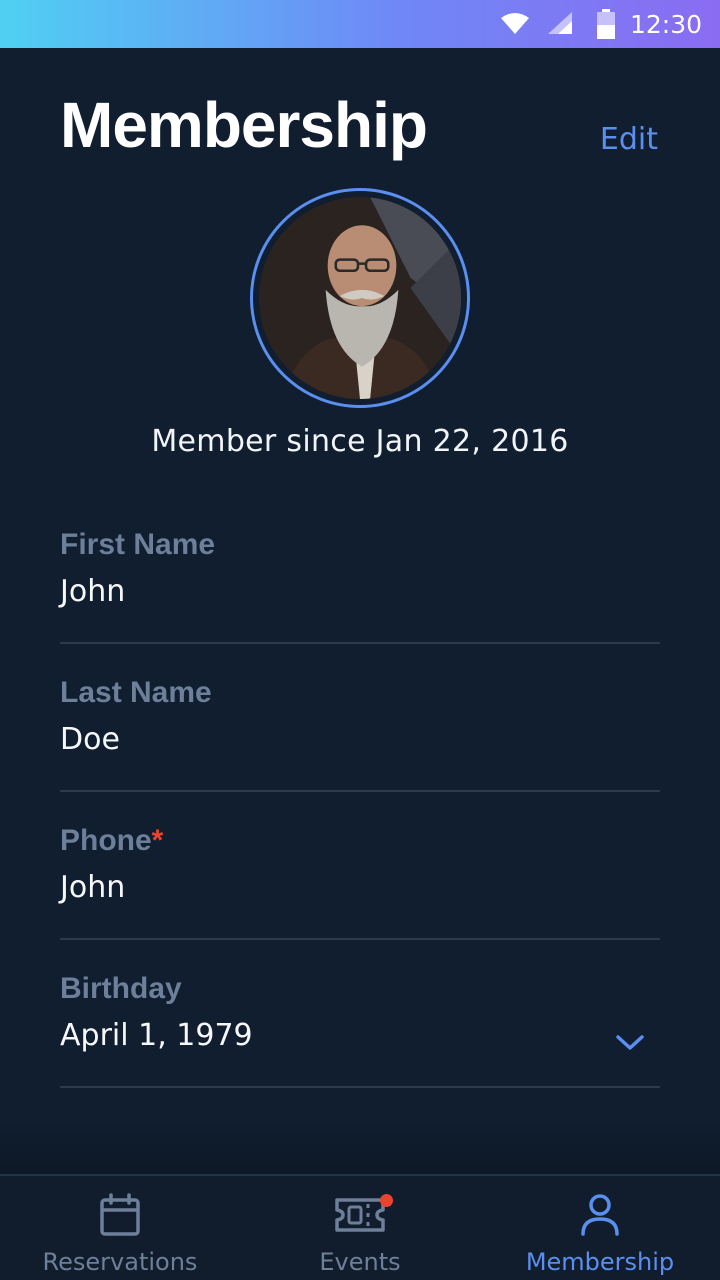 The image size is (720, 1280). I want to click on first-name-field: First Name John, so click(360, 586).